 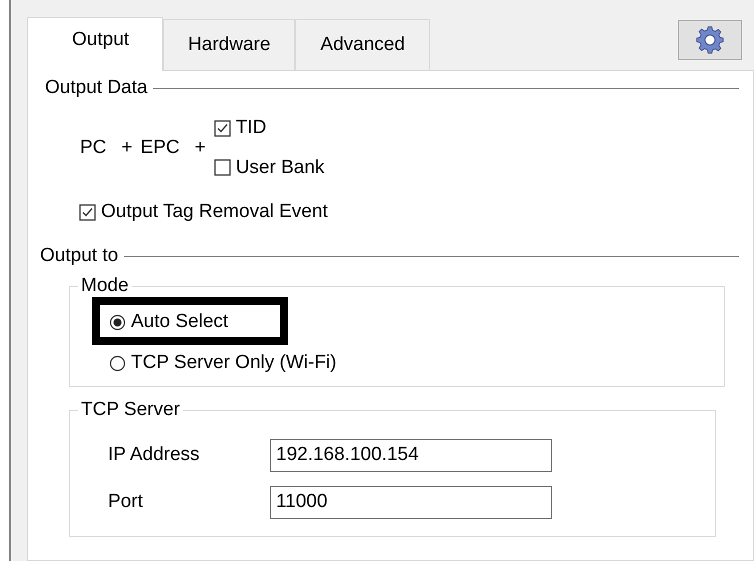 What do you see at coordinates (93, 148) in the screenshot?
I see `formula-term: PC` at bounding box center [93, 148].